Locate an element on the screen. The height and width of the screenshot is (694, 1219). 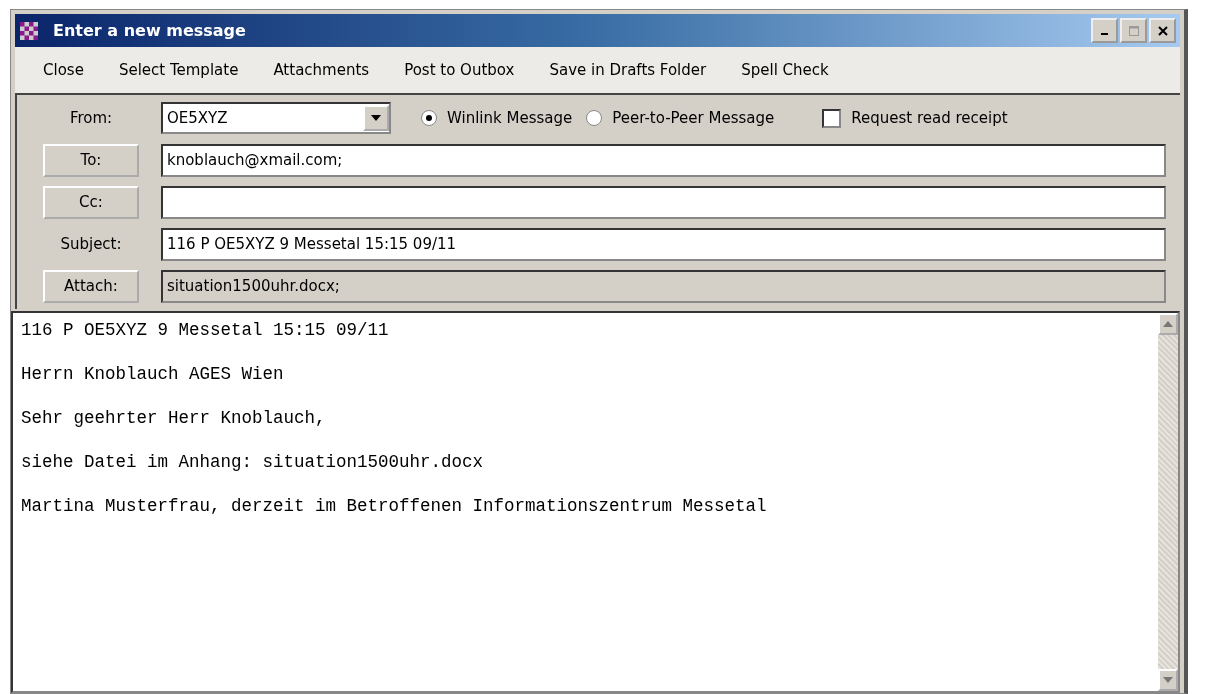
subject-field: 116 P OE5XYZ 9 Messetal 15:15 09/11 is located at coordinates (663, 244).